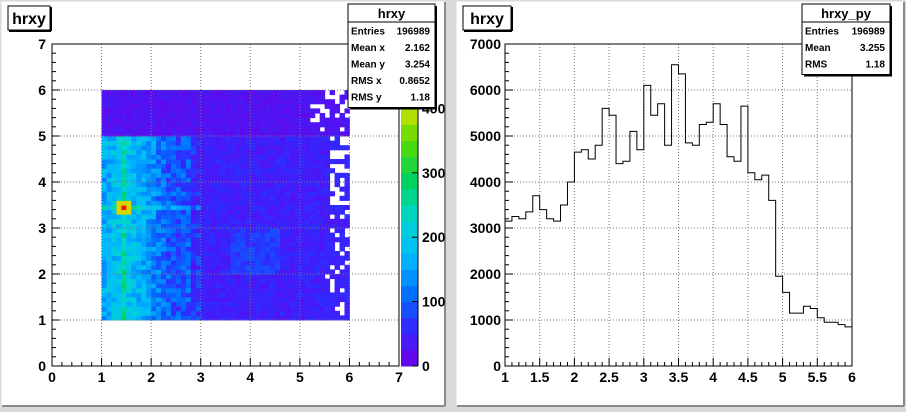  Describe the element at coordinates (409, 181) in the screenshot. I see `colorbar-segment` at that location.